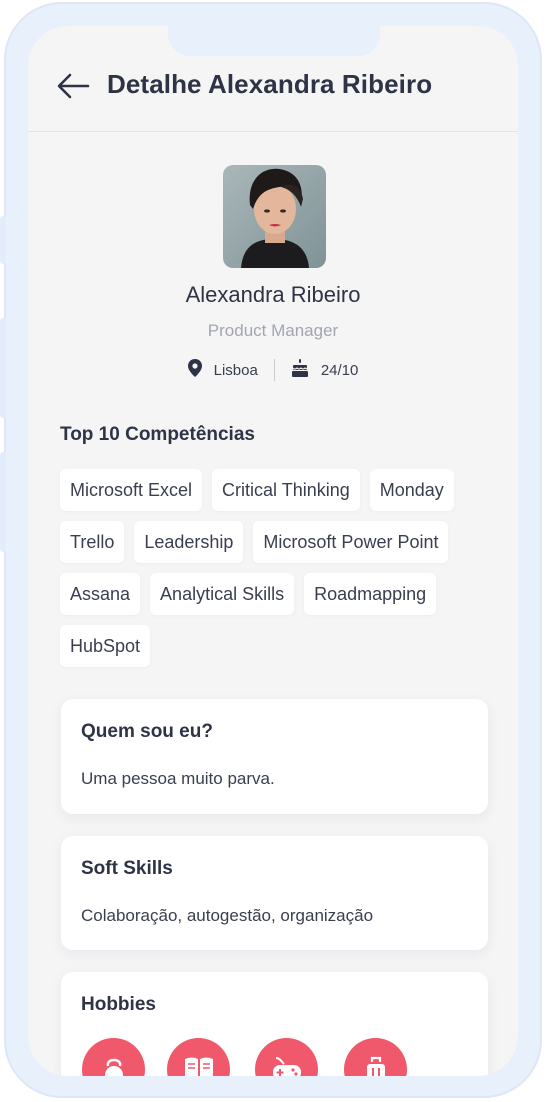 This screenshot has width=546, height=1102. I want to click on about-title: Quem sou eu?, so click(147, 731).